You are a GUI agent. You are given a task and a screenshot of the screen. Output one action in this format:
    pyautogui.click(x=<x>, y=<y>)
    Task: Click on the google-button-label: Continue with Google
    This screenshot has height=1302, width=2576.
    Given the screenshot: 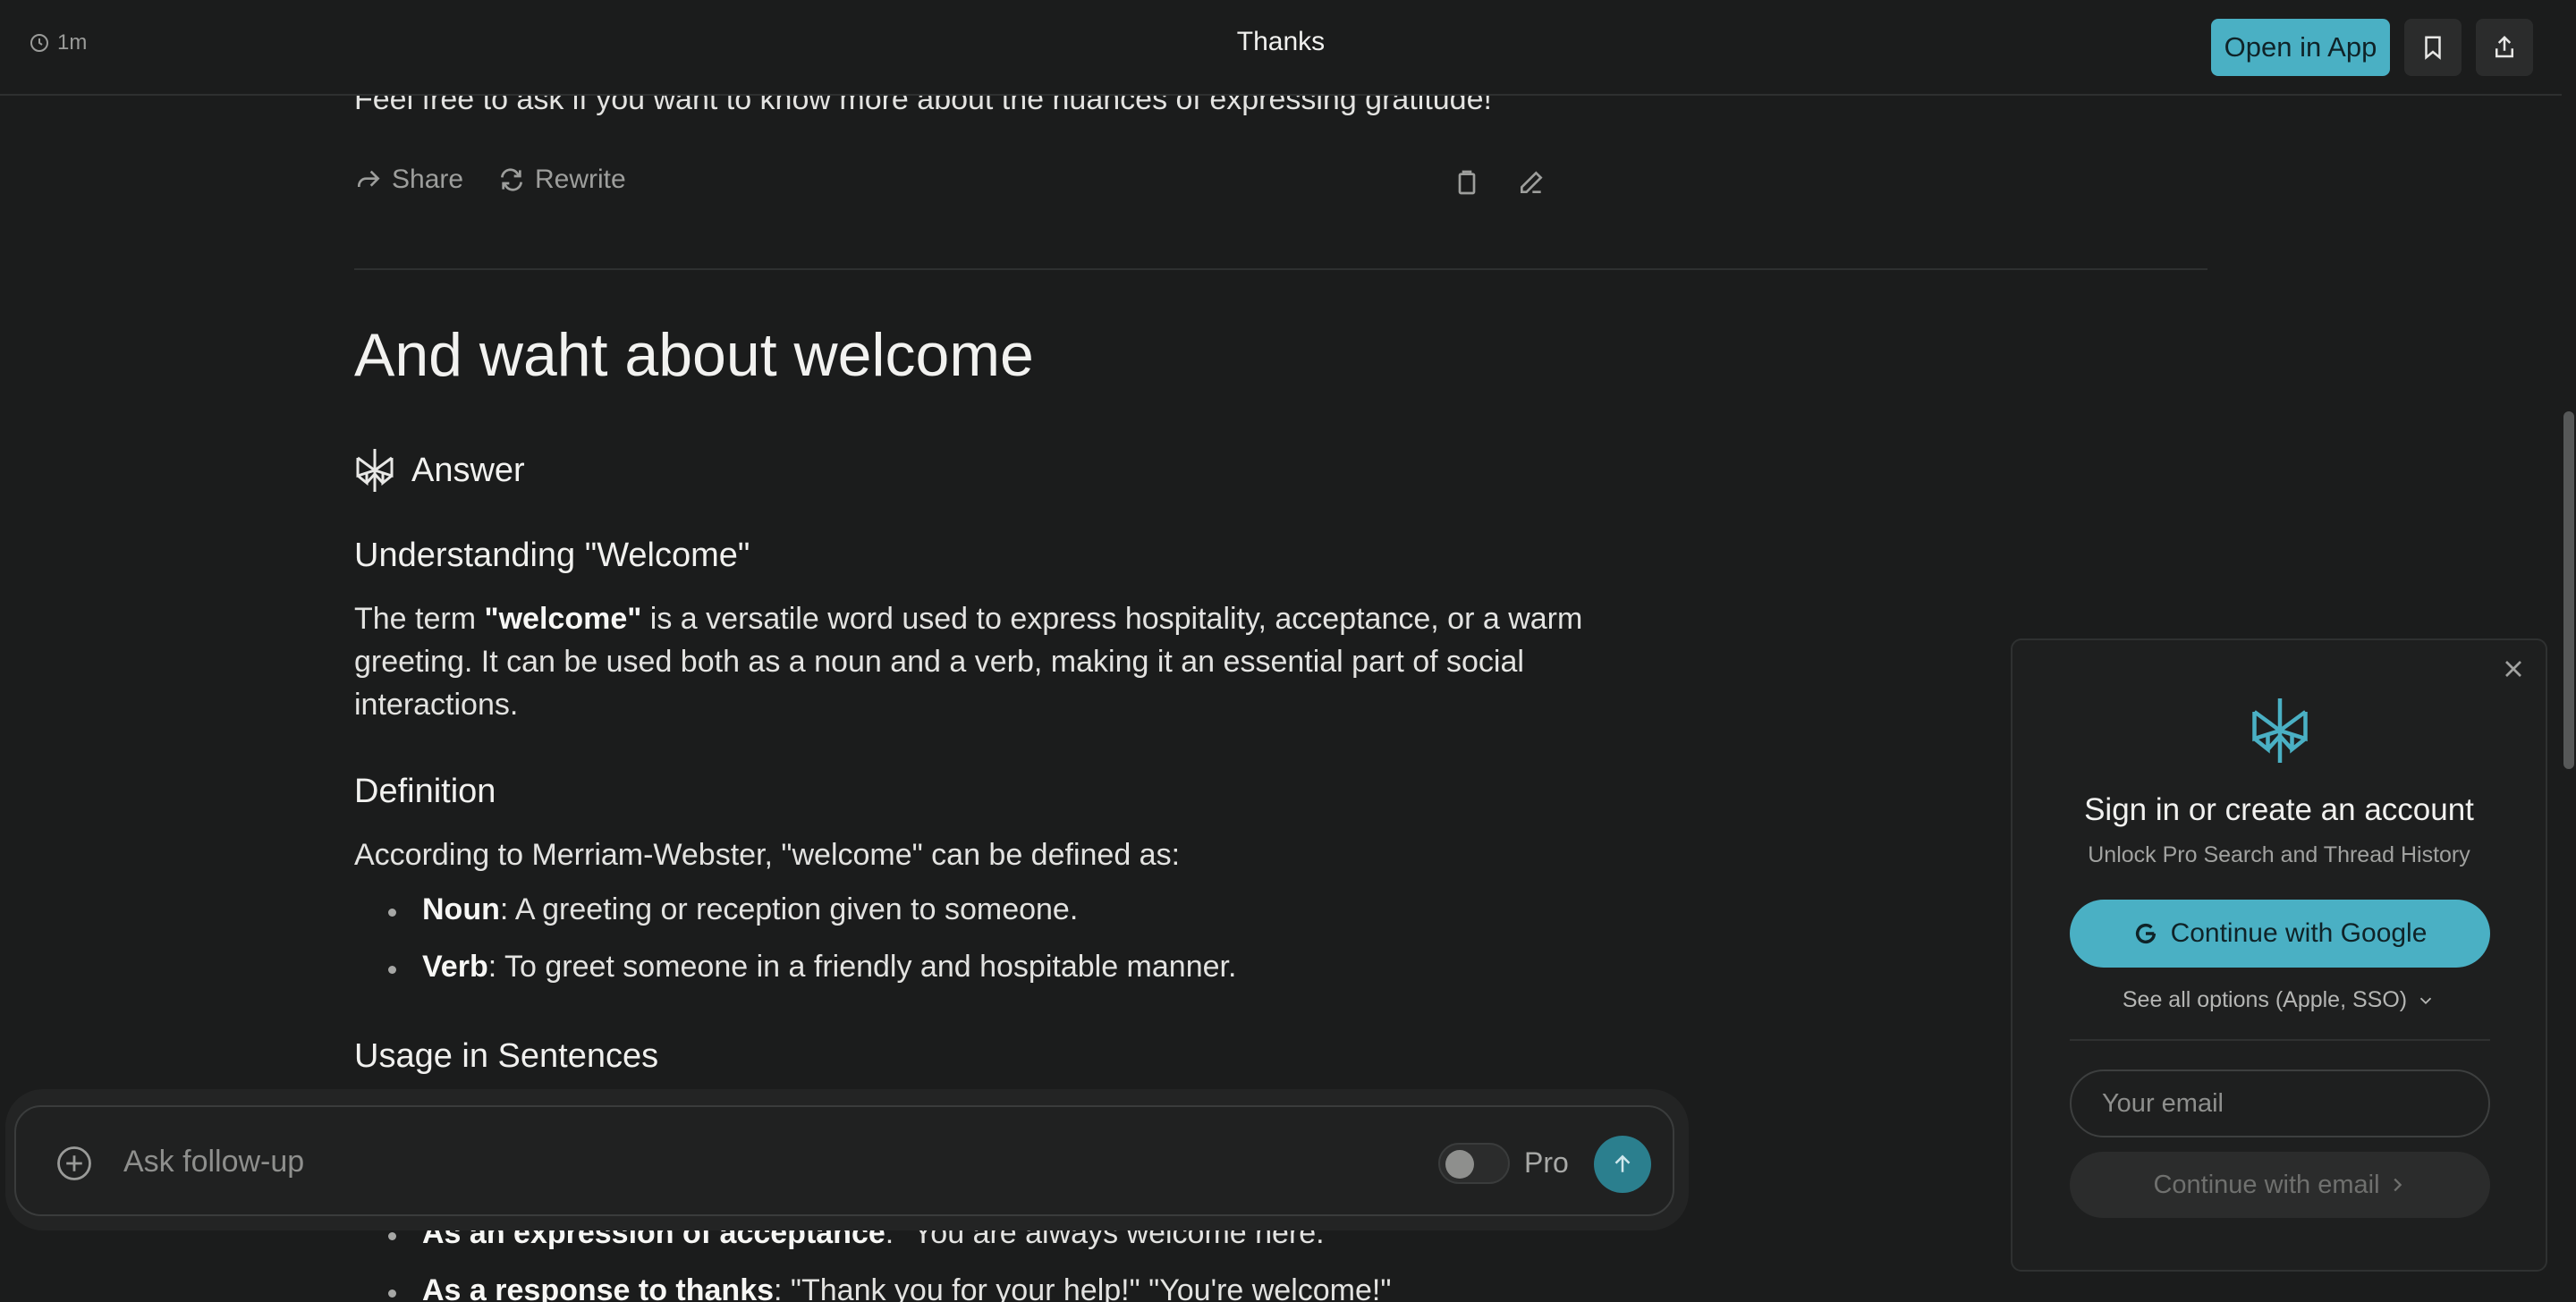 What is the action you would take?
    pyautogui.click(x=2299, y=933)
    